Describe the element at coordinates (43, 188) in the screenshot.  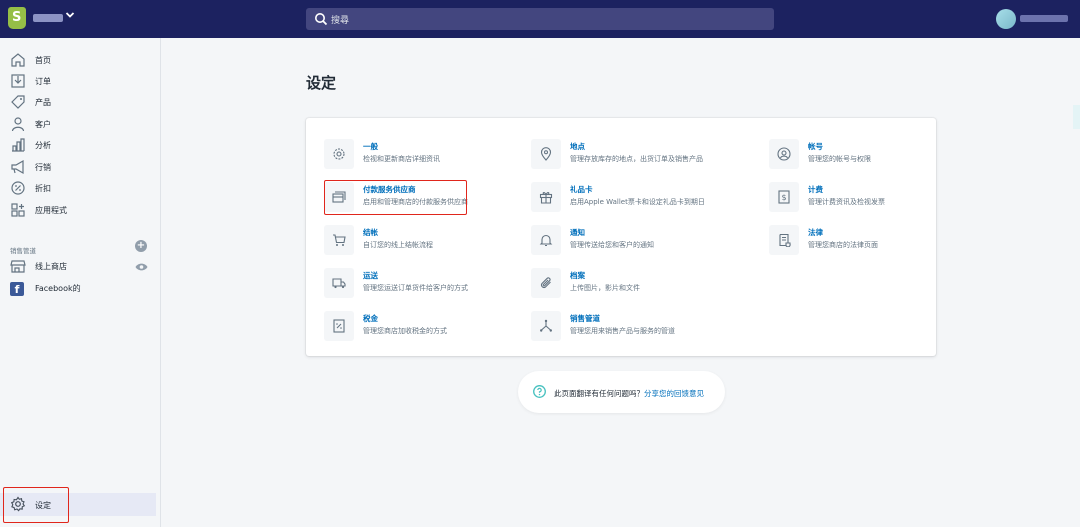
I see `sidebar-item-label: 折扣` at that location.